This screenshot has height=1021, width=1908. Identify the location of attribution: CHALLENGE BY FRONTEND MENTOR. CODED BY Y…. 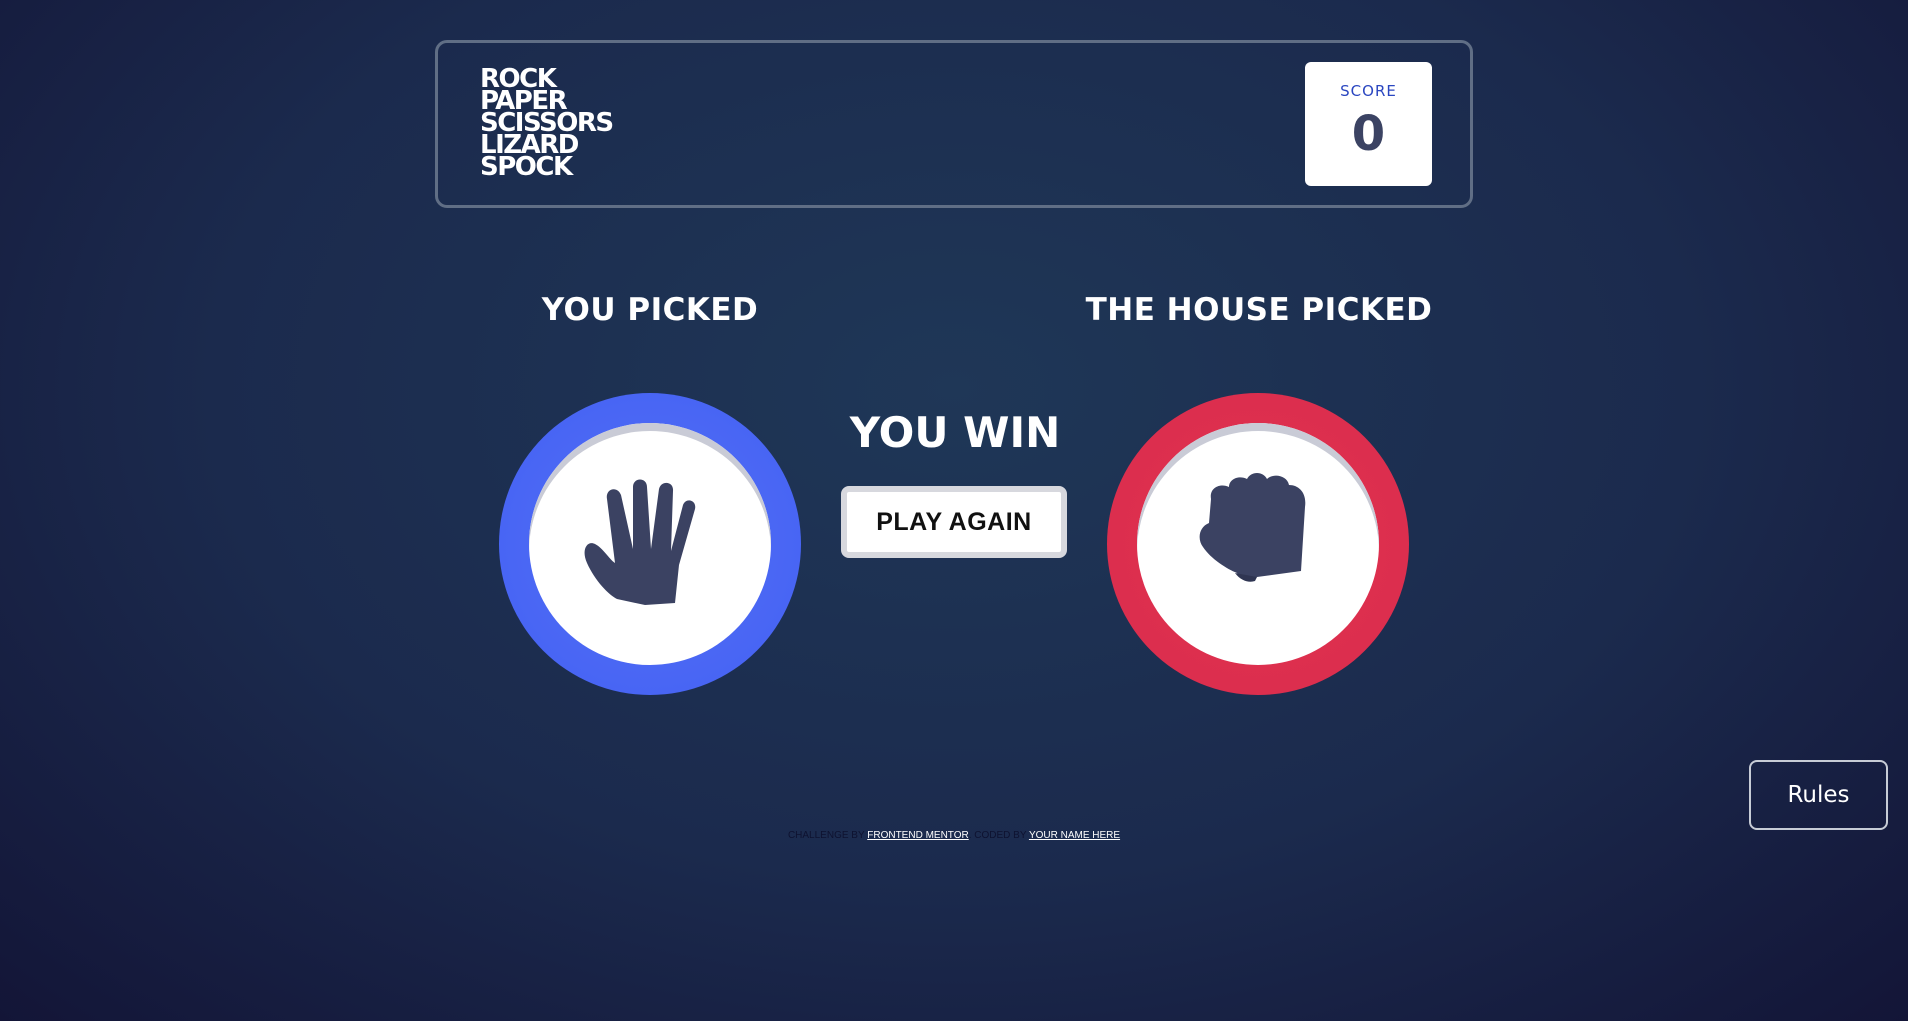
(954, 835).